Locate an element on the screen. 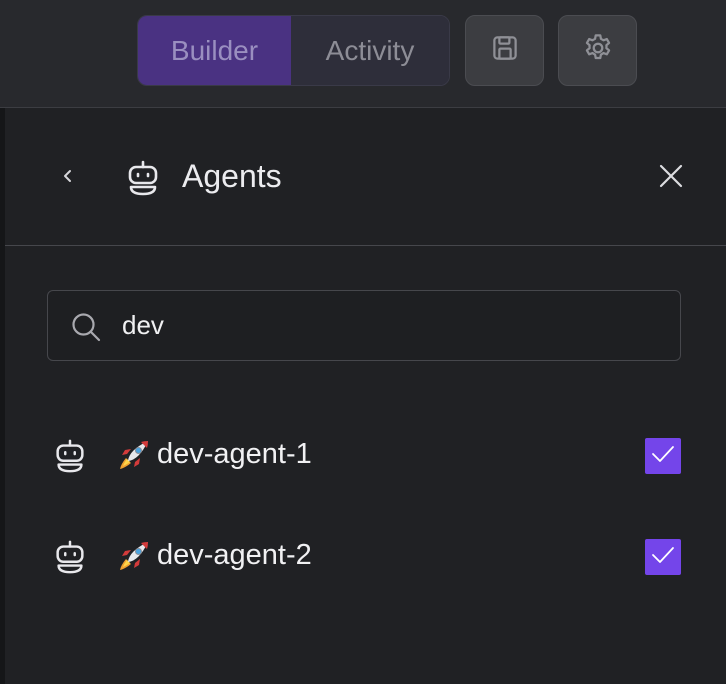 The width and height of the screenshot is (726, 684). agent-name: dev-agent-2 is located at coordinates (234, 555).